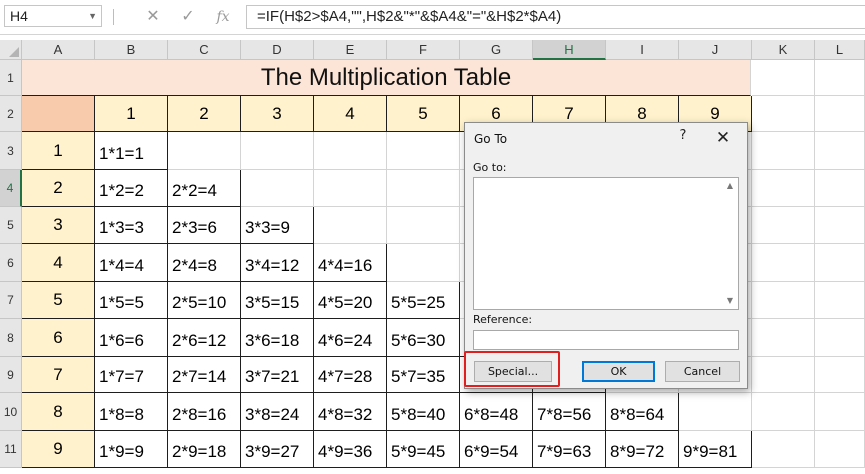 The image size is (865, 474). What do you see at coordinates (58, 300) in the screenshot?
I see `row-number-cell: 5` at bounding box center [58, 300].